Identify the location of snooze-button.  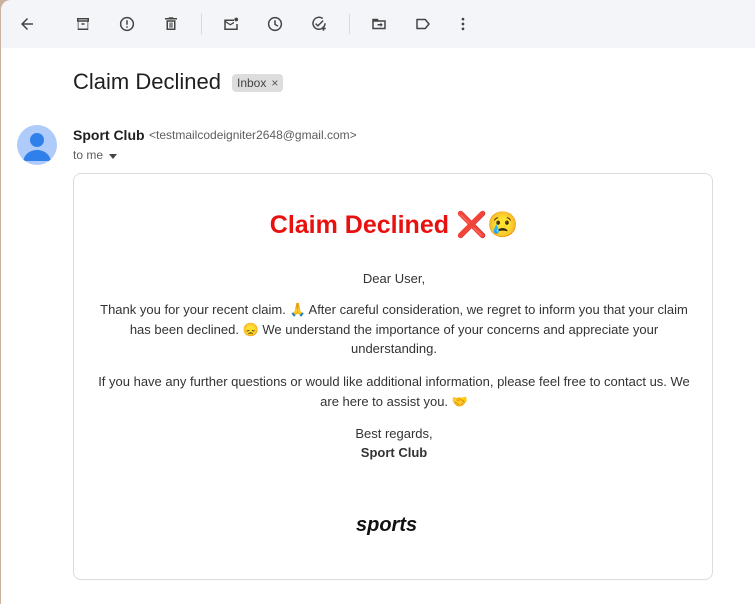
(275, 24).